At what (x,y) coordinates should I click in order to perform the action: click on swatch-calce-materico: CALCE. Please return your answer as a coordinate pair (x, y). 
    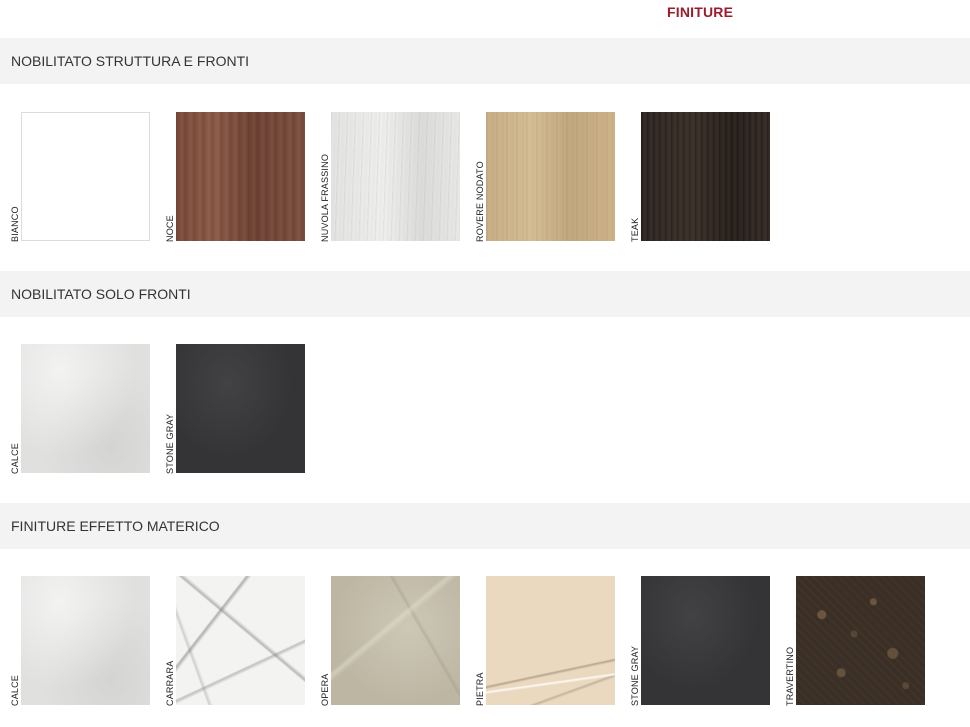
    Looking at the image, I should click on (87, 641).